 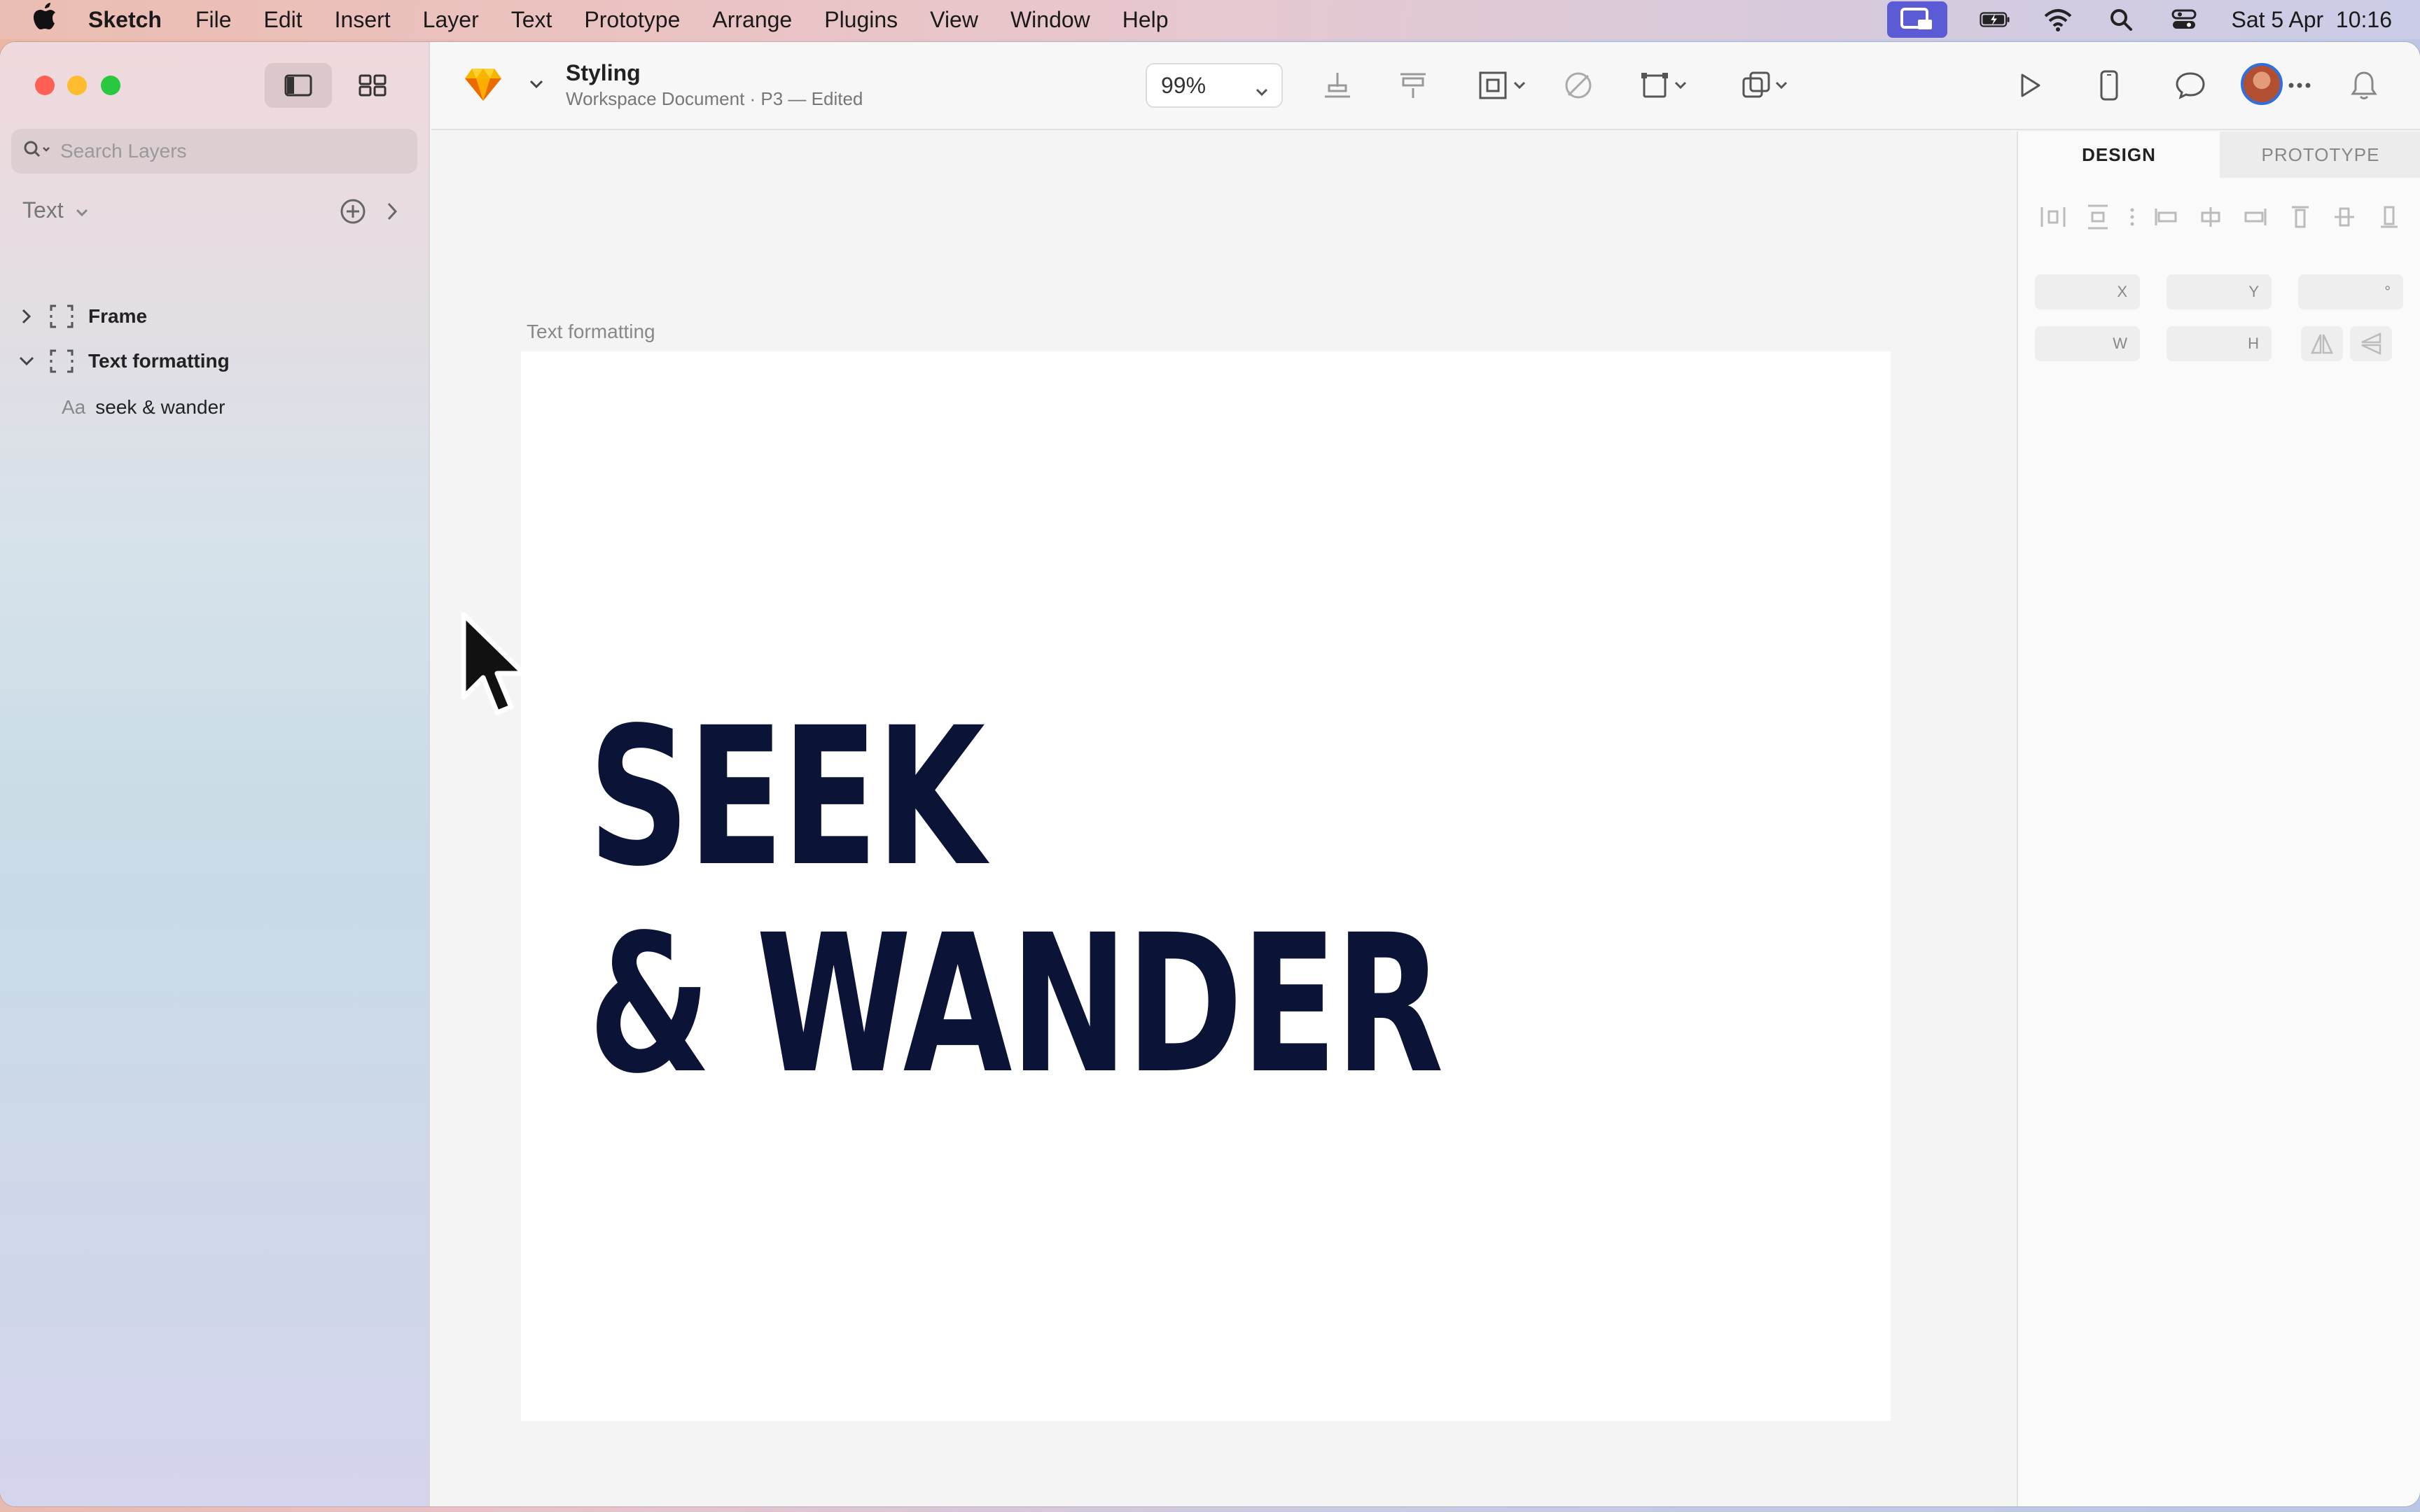 What do you see at coordinates (2121, 19) in the screenshot?
I see `spotlight-search-icon` at bounding box center [2121, 19].